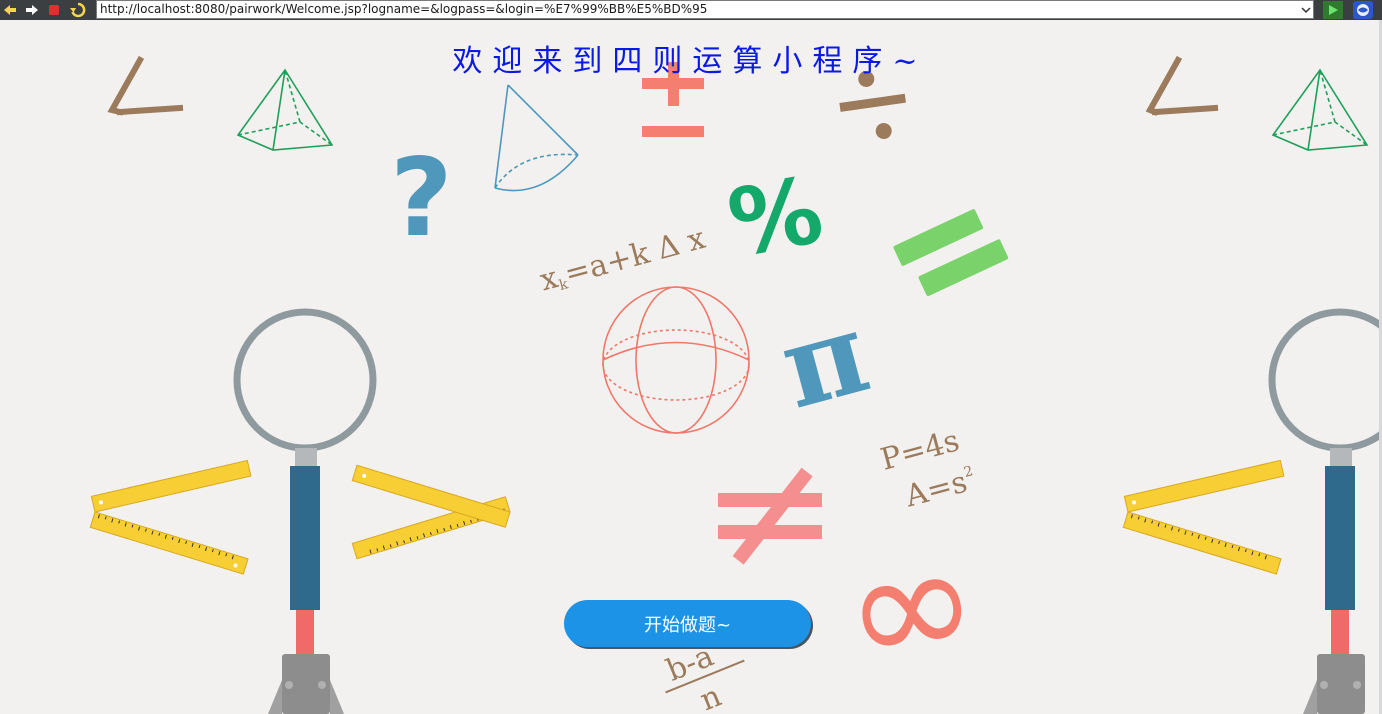 The image size is (1382, 714). Describe the element at coordinates (770, 516) in the screenshot. I see `not-equal-icon` at that location.